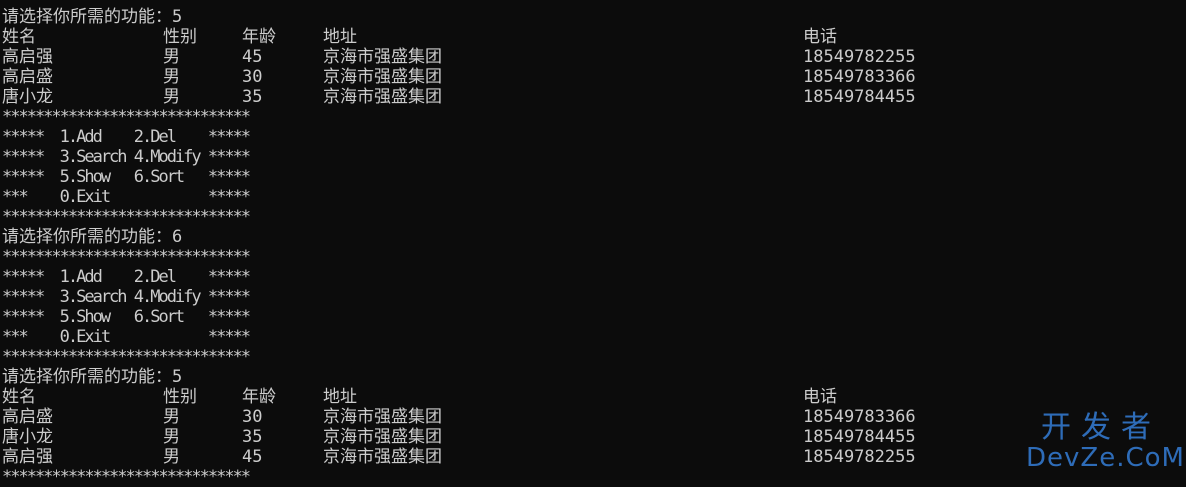 Image resolution: width=1186 pixels, height=487 pixels. What do you see at coordinates (1105, 458) in the screenshot?
I see `watermark-bottom-text: DevZe.CoM` at bounding box center [1105, 458].